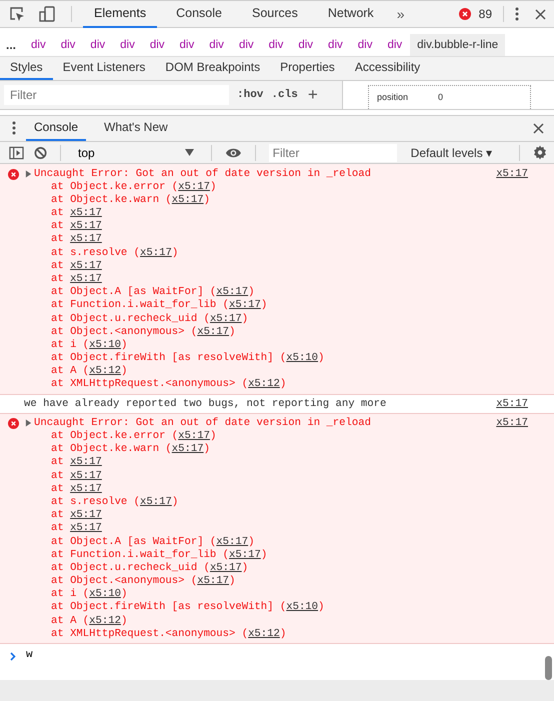 Image resolution: width=554 pixels, height=701 pixels. Describe the element at coordinates (199, 14) in the screenshot. I see `panel-tab: Console` at that location.